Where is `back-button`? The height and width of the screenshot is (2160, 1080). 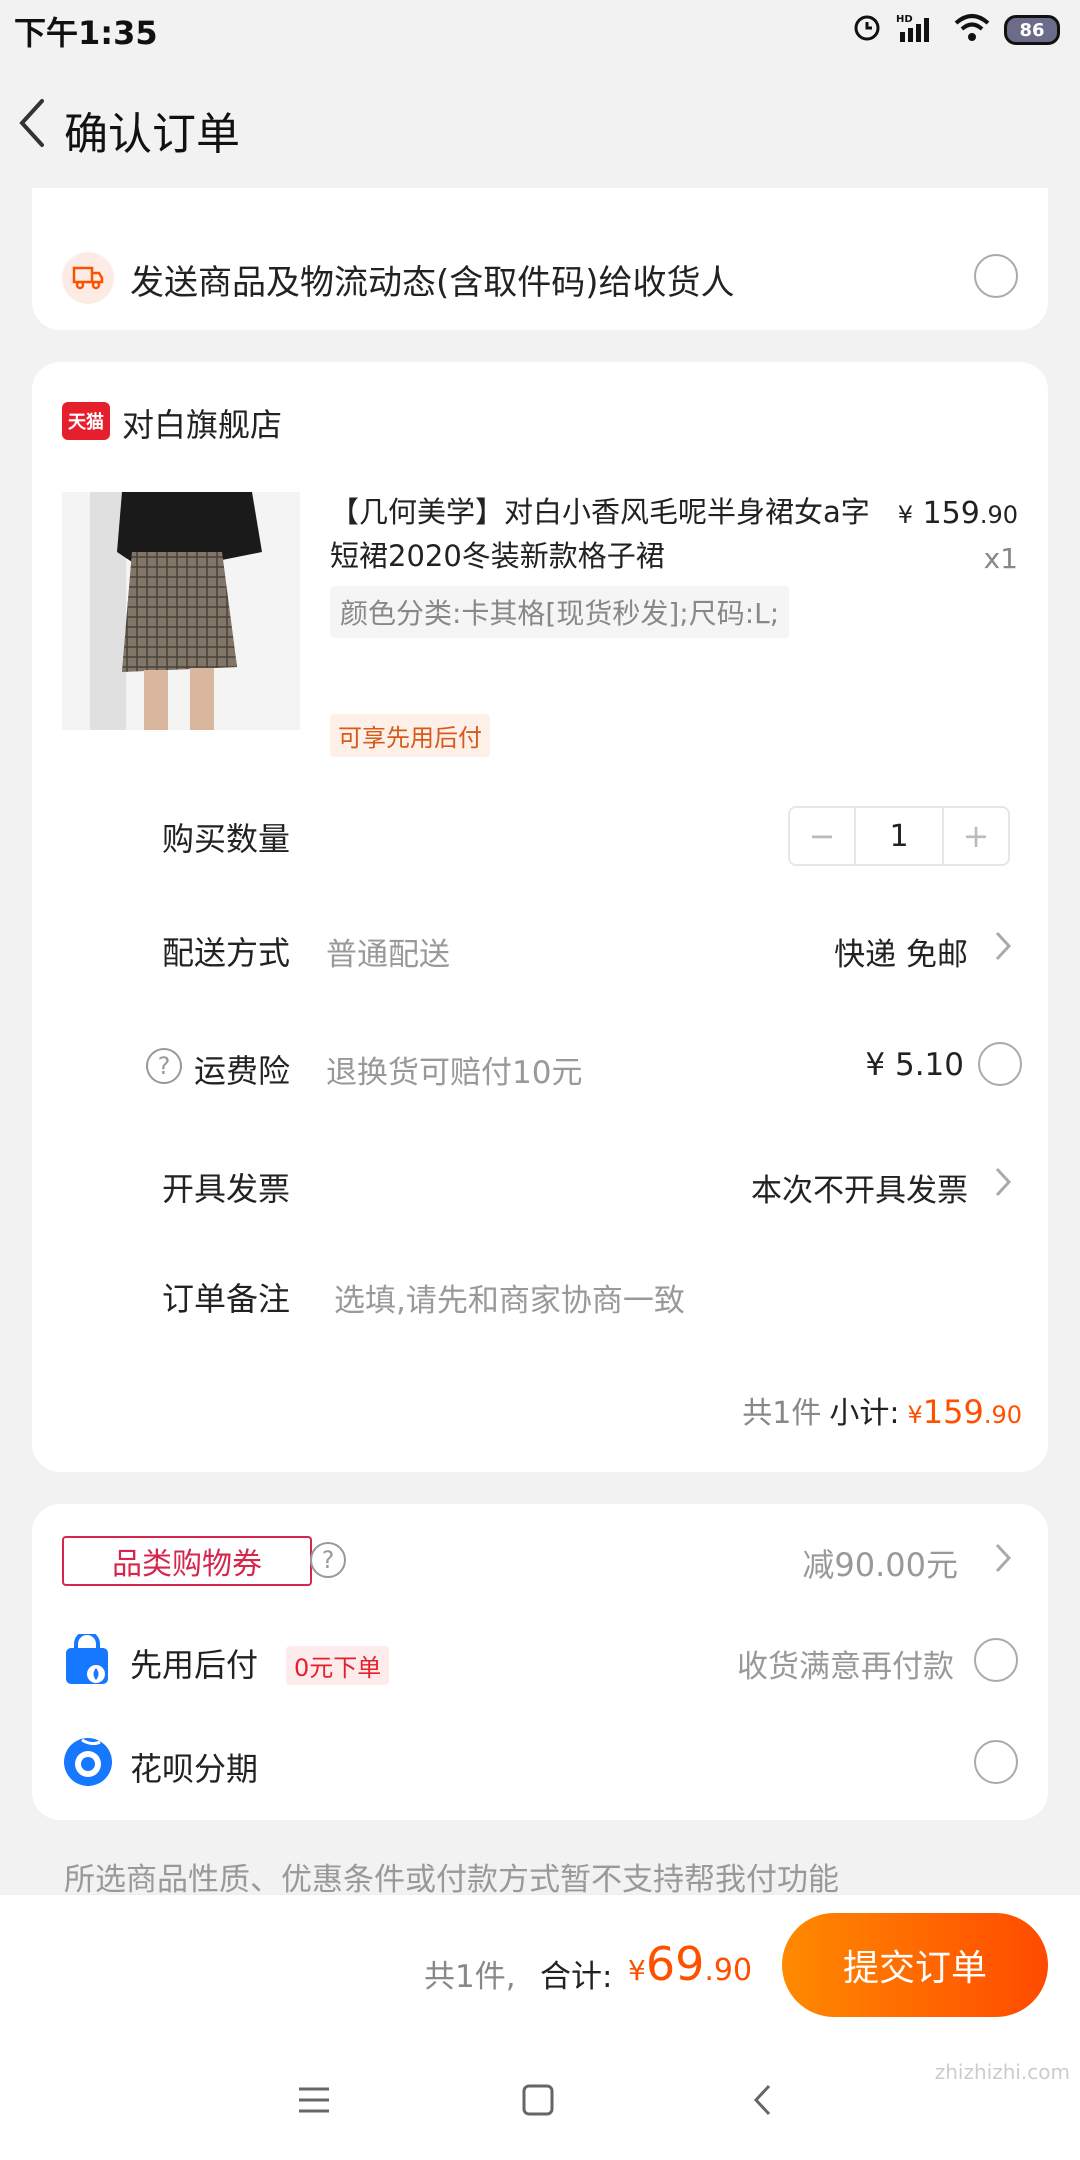
back-button is located at coordinates (31, 123).